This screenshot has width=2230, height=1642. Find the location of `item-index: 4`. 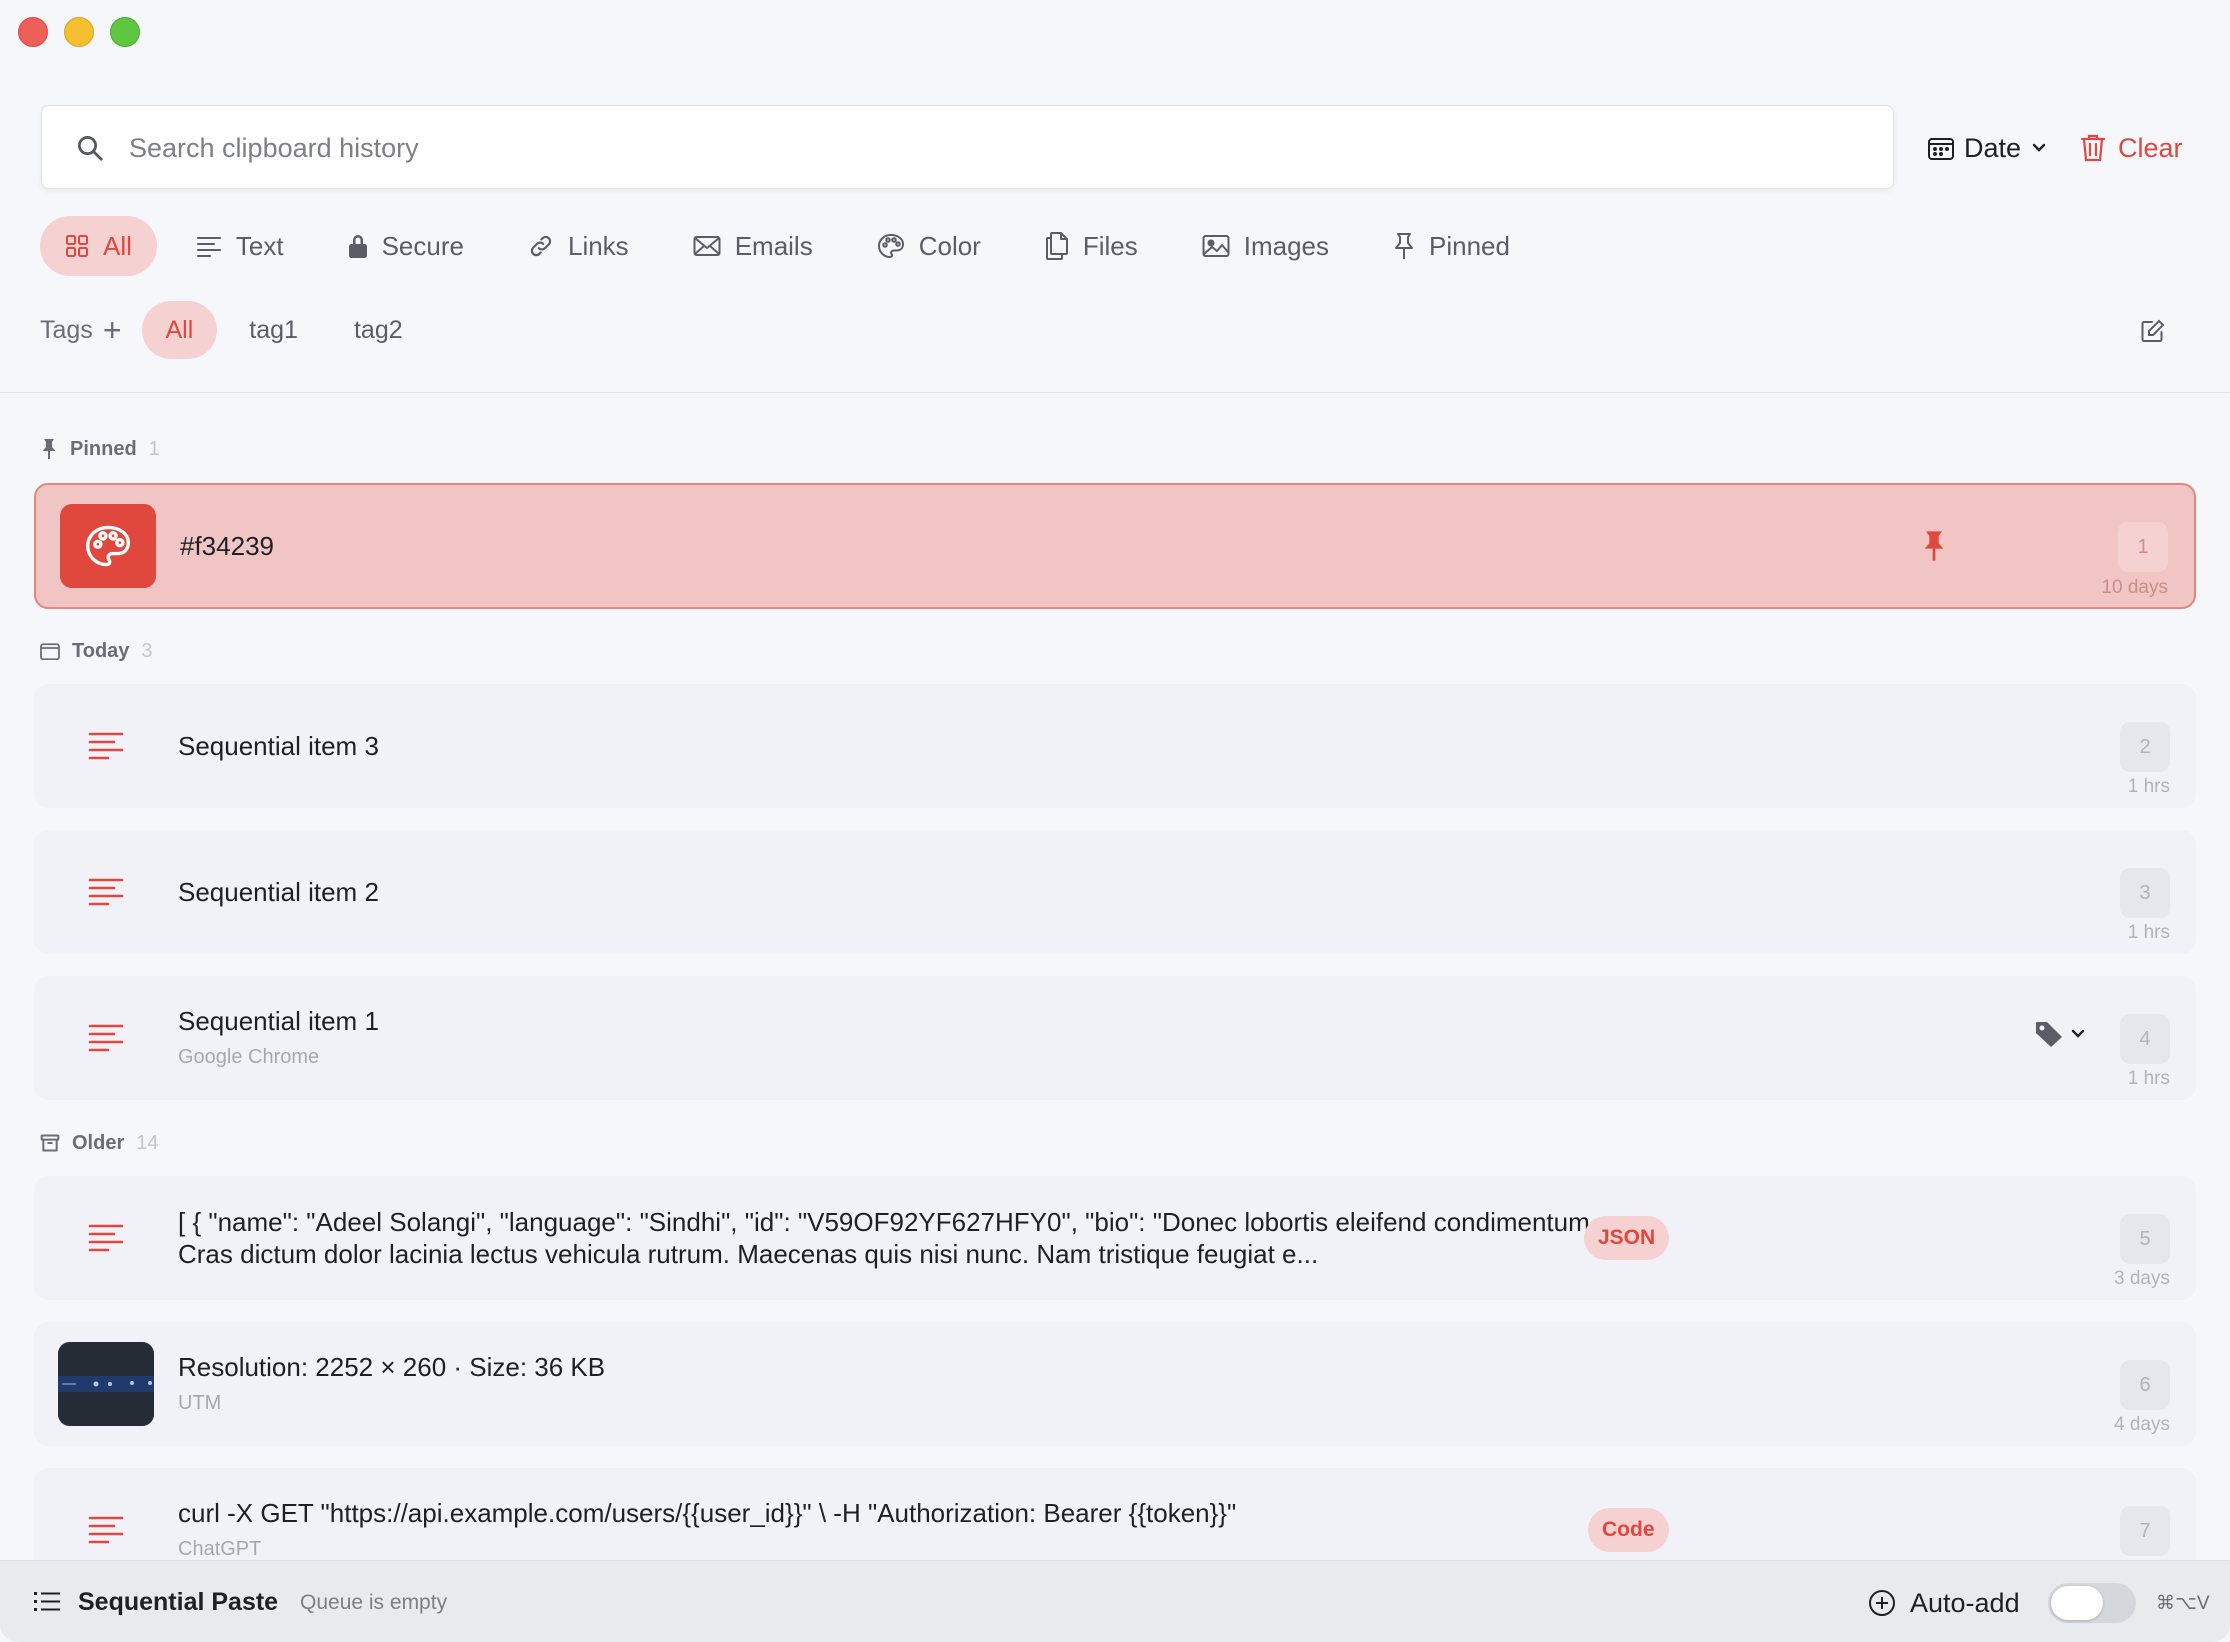

item-index: 4 is located at coordinates (2145, 1039).